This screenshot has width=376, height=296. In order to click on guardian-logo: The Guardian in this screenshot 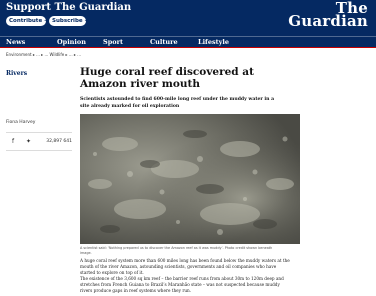, I will do `click(328, 15)`.